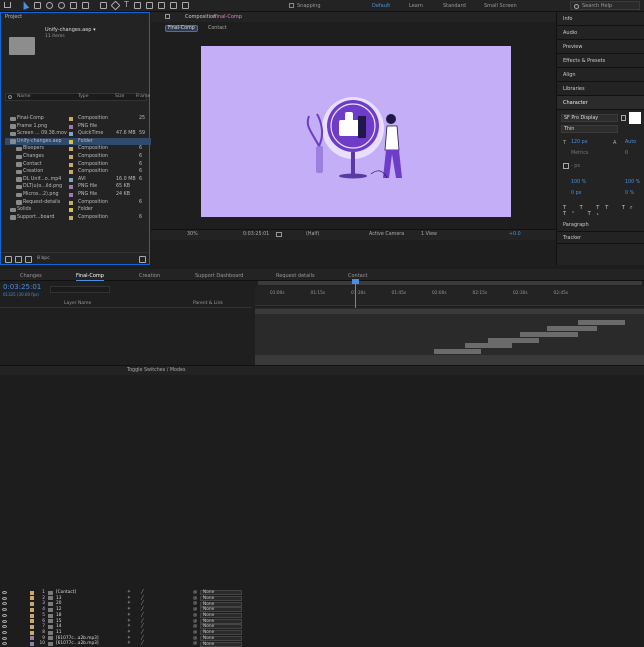 This screenshot has width=644, height=647. Describe the element at coordinates (291, 5) in the screenshot. I see `snapping-checkbox` at that location.